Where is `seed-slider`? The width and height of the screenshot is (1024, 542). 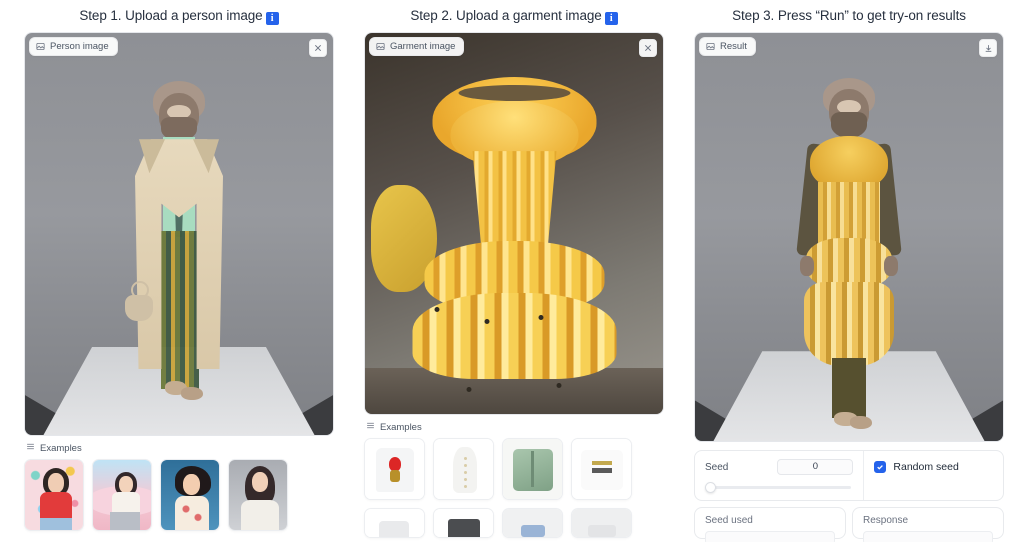
seed-slider is located at coordinates (779, 487).